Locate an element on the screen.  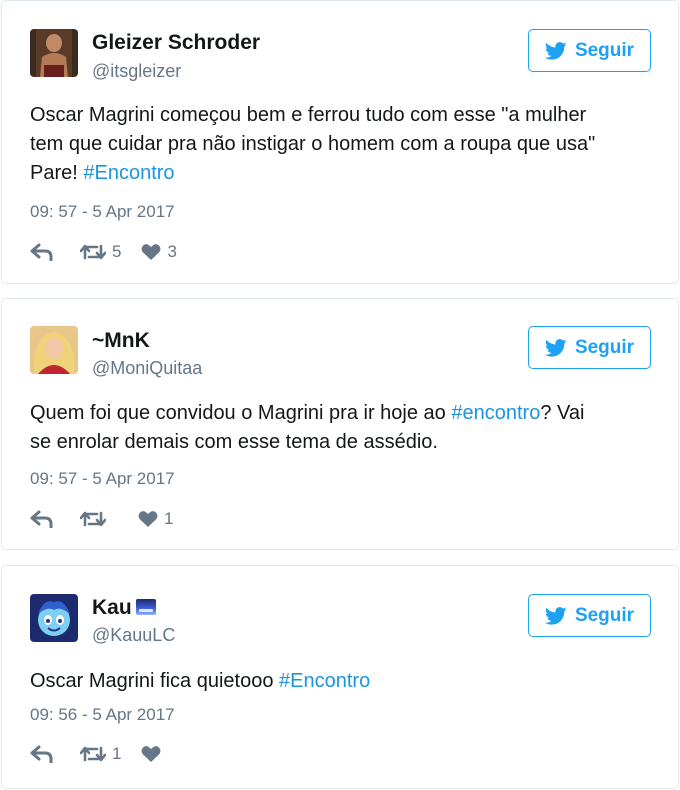
tweet-text: Oscar Magrini fica quietooo #Encontro is located at coordinates (340, 681).